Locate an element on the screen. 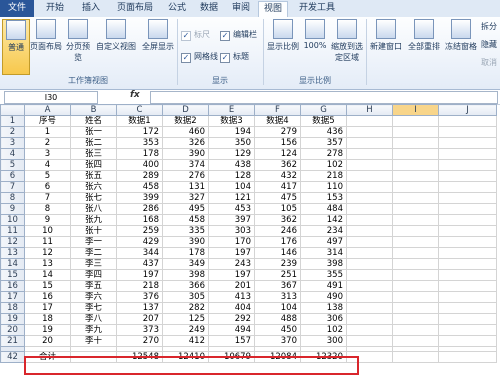 The width and height of the screenshot is (500, 376). grid-cell: 张八 is located at coordinates (93, 209).